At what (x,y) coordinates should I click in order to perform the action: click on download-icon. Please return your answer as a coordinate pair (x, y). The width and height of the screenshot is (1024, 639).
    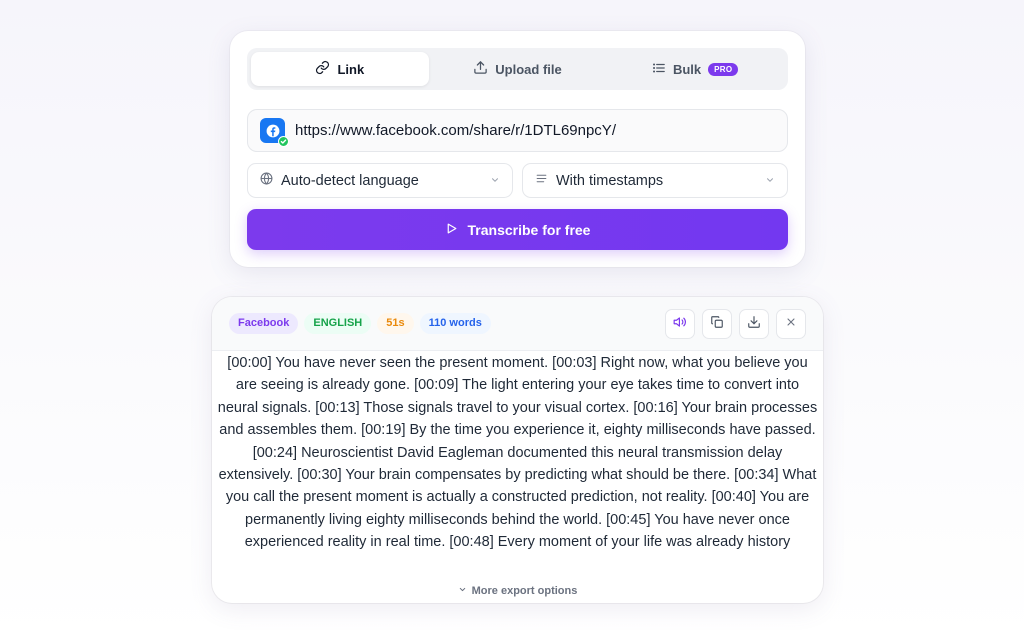
    Looking at the image, I should click on (754, 324).